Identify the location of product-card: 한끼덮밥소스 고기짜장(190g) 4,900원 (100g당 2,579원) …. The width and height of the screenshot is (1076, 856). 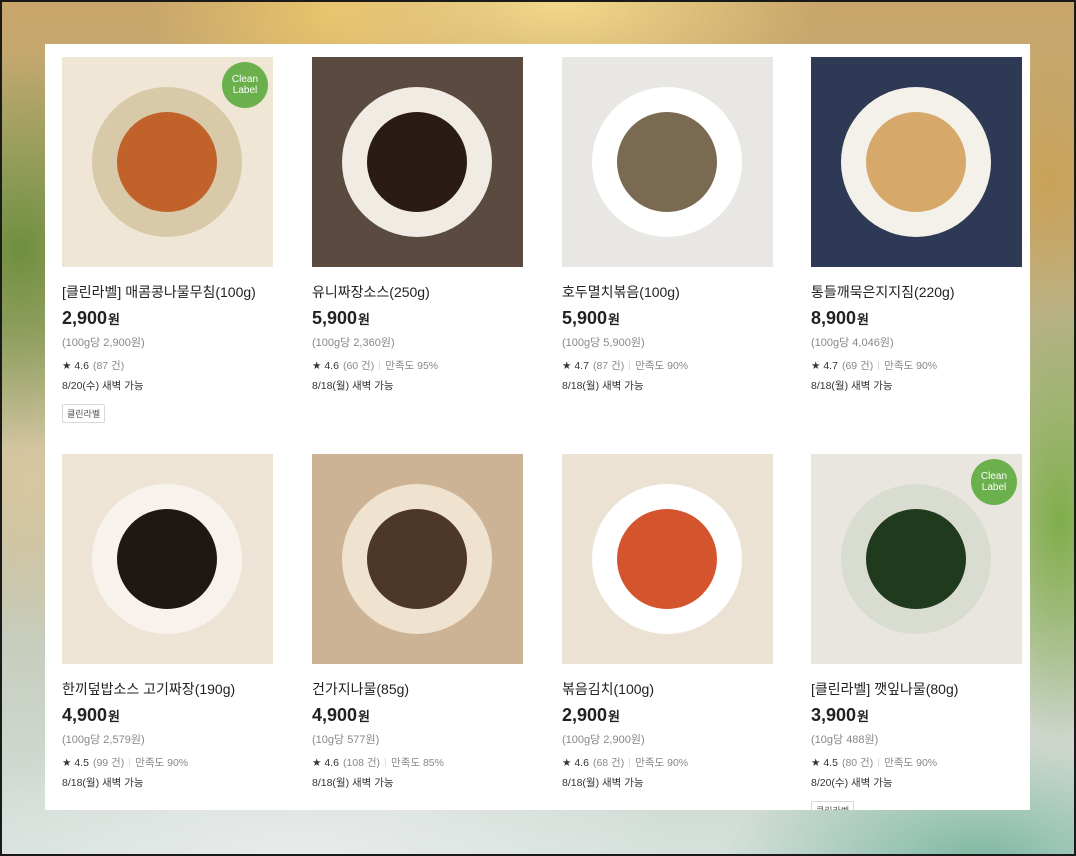
(167, 621).